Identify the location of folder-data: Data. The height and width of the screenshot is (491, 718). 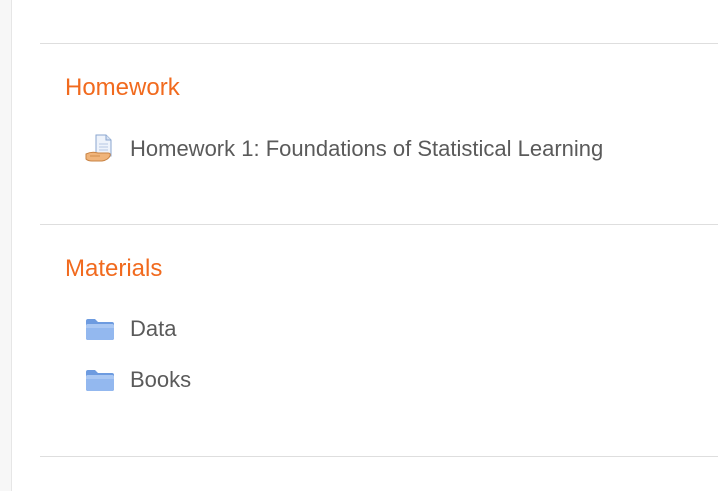
(130, 329).